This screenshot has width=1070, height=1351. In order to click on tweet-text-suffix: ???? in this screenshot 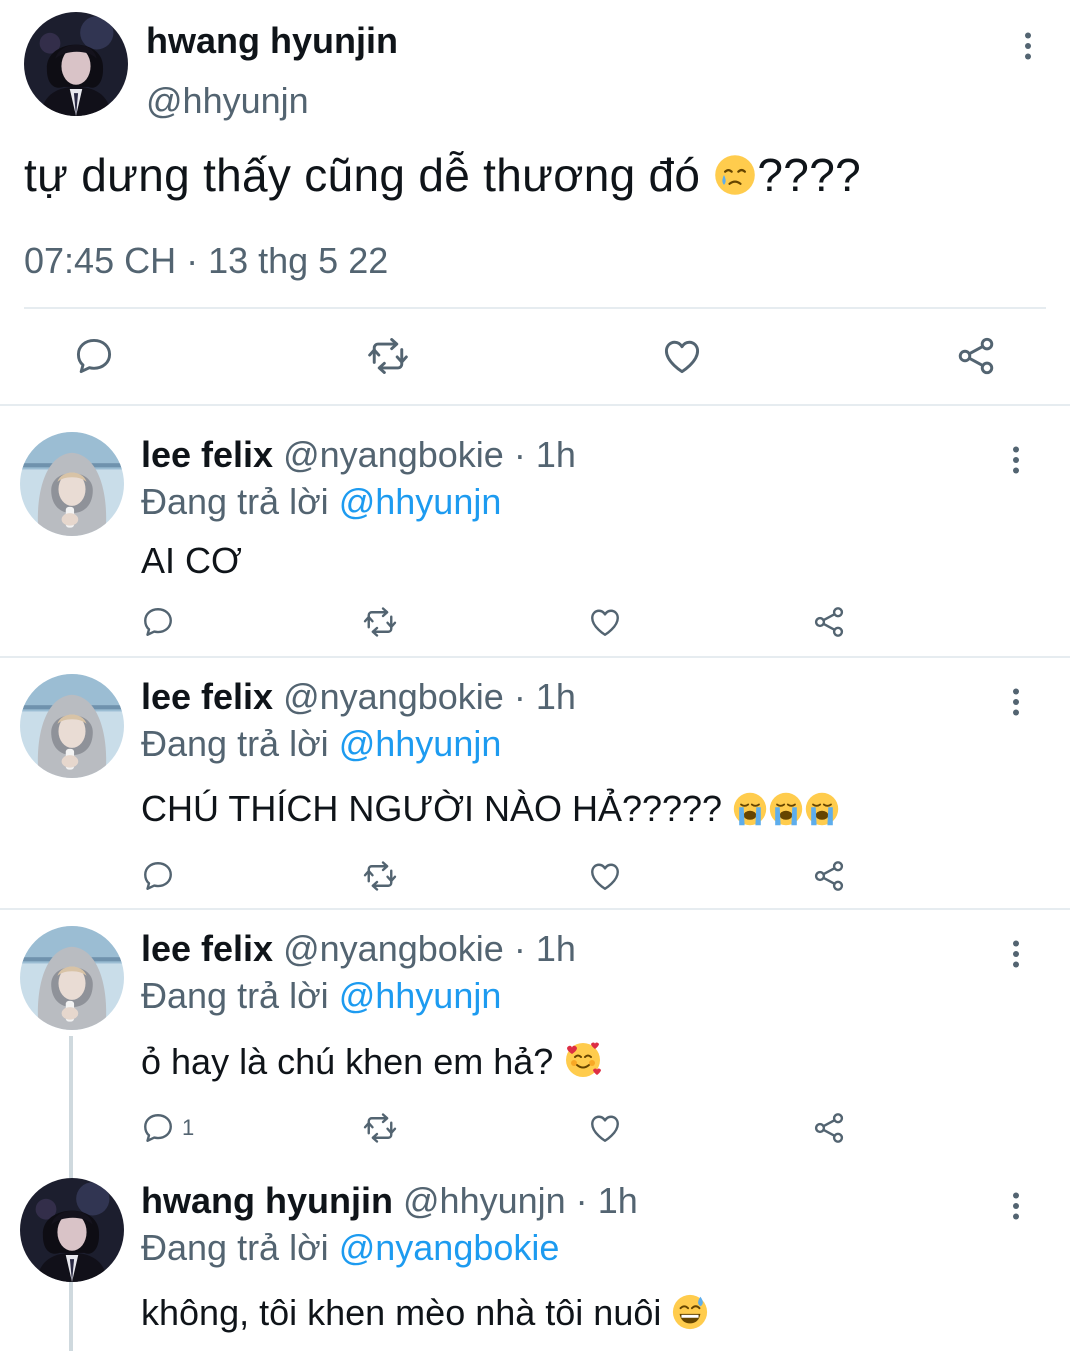, I will do `click(809, 175)`.